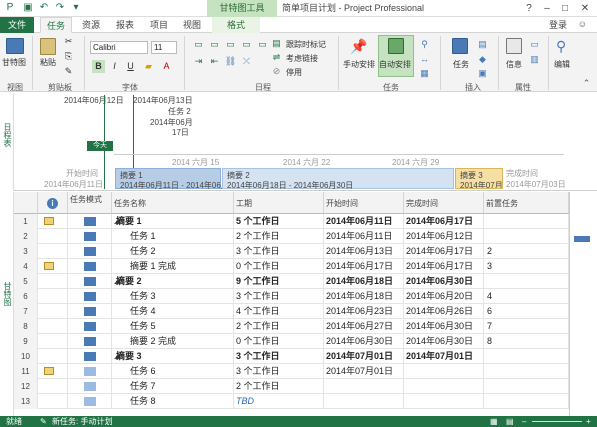 This screenshot has height=427, width=597. I want to click on details-icon: ▥, so click(534, 59).